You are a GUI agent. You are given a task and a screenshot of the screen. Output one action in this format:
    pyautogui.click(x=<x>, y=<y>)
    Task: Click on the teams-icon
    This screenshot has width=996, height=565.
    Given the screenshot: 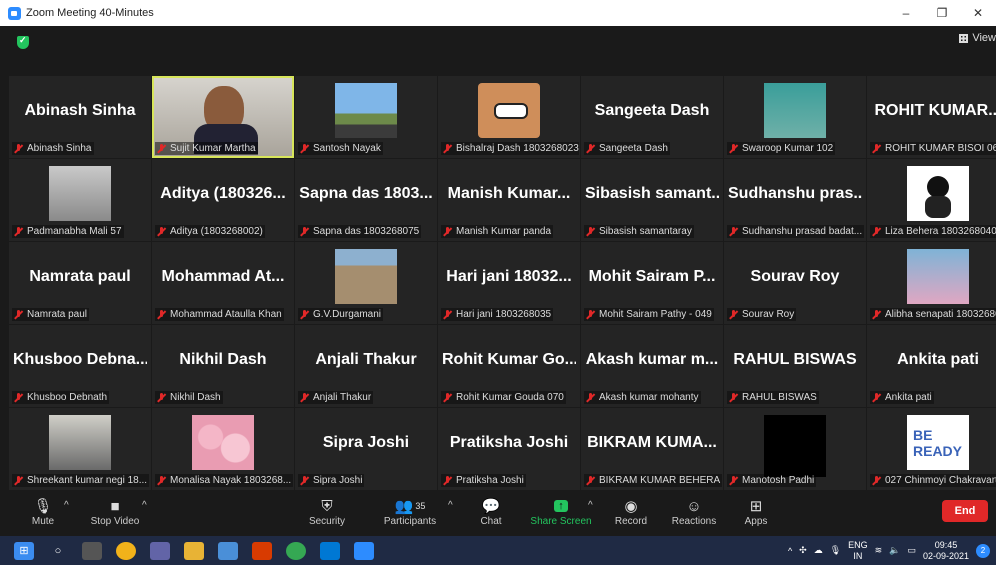 What is the action you would take?
    pyautogui.click(x=160, y=550)
    